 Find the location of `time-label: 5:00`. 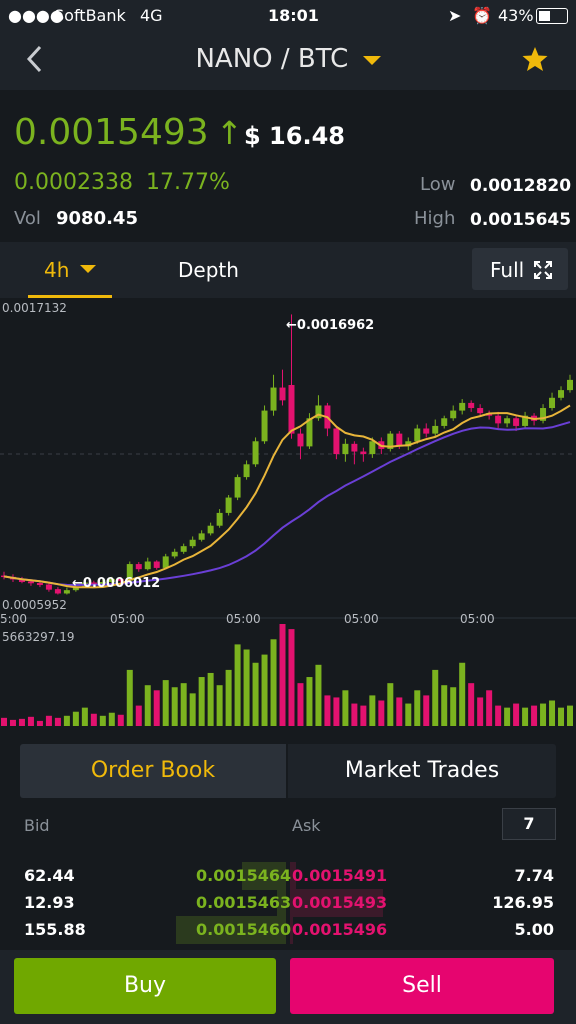

time-label: 5:00 is located at coordinates (13, 619).